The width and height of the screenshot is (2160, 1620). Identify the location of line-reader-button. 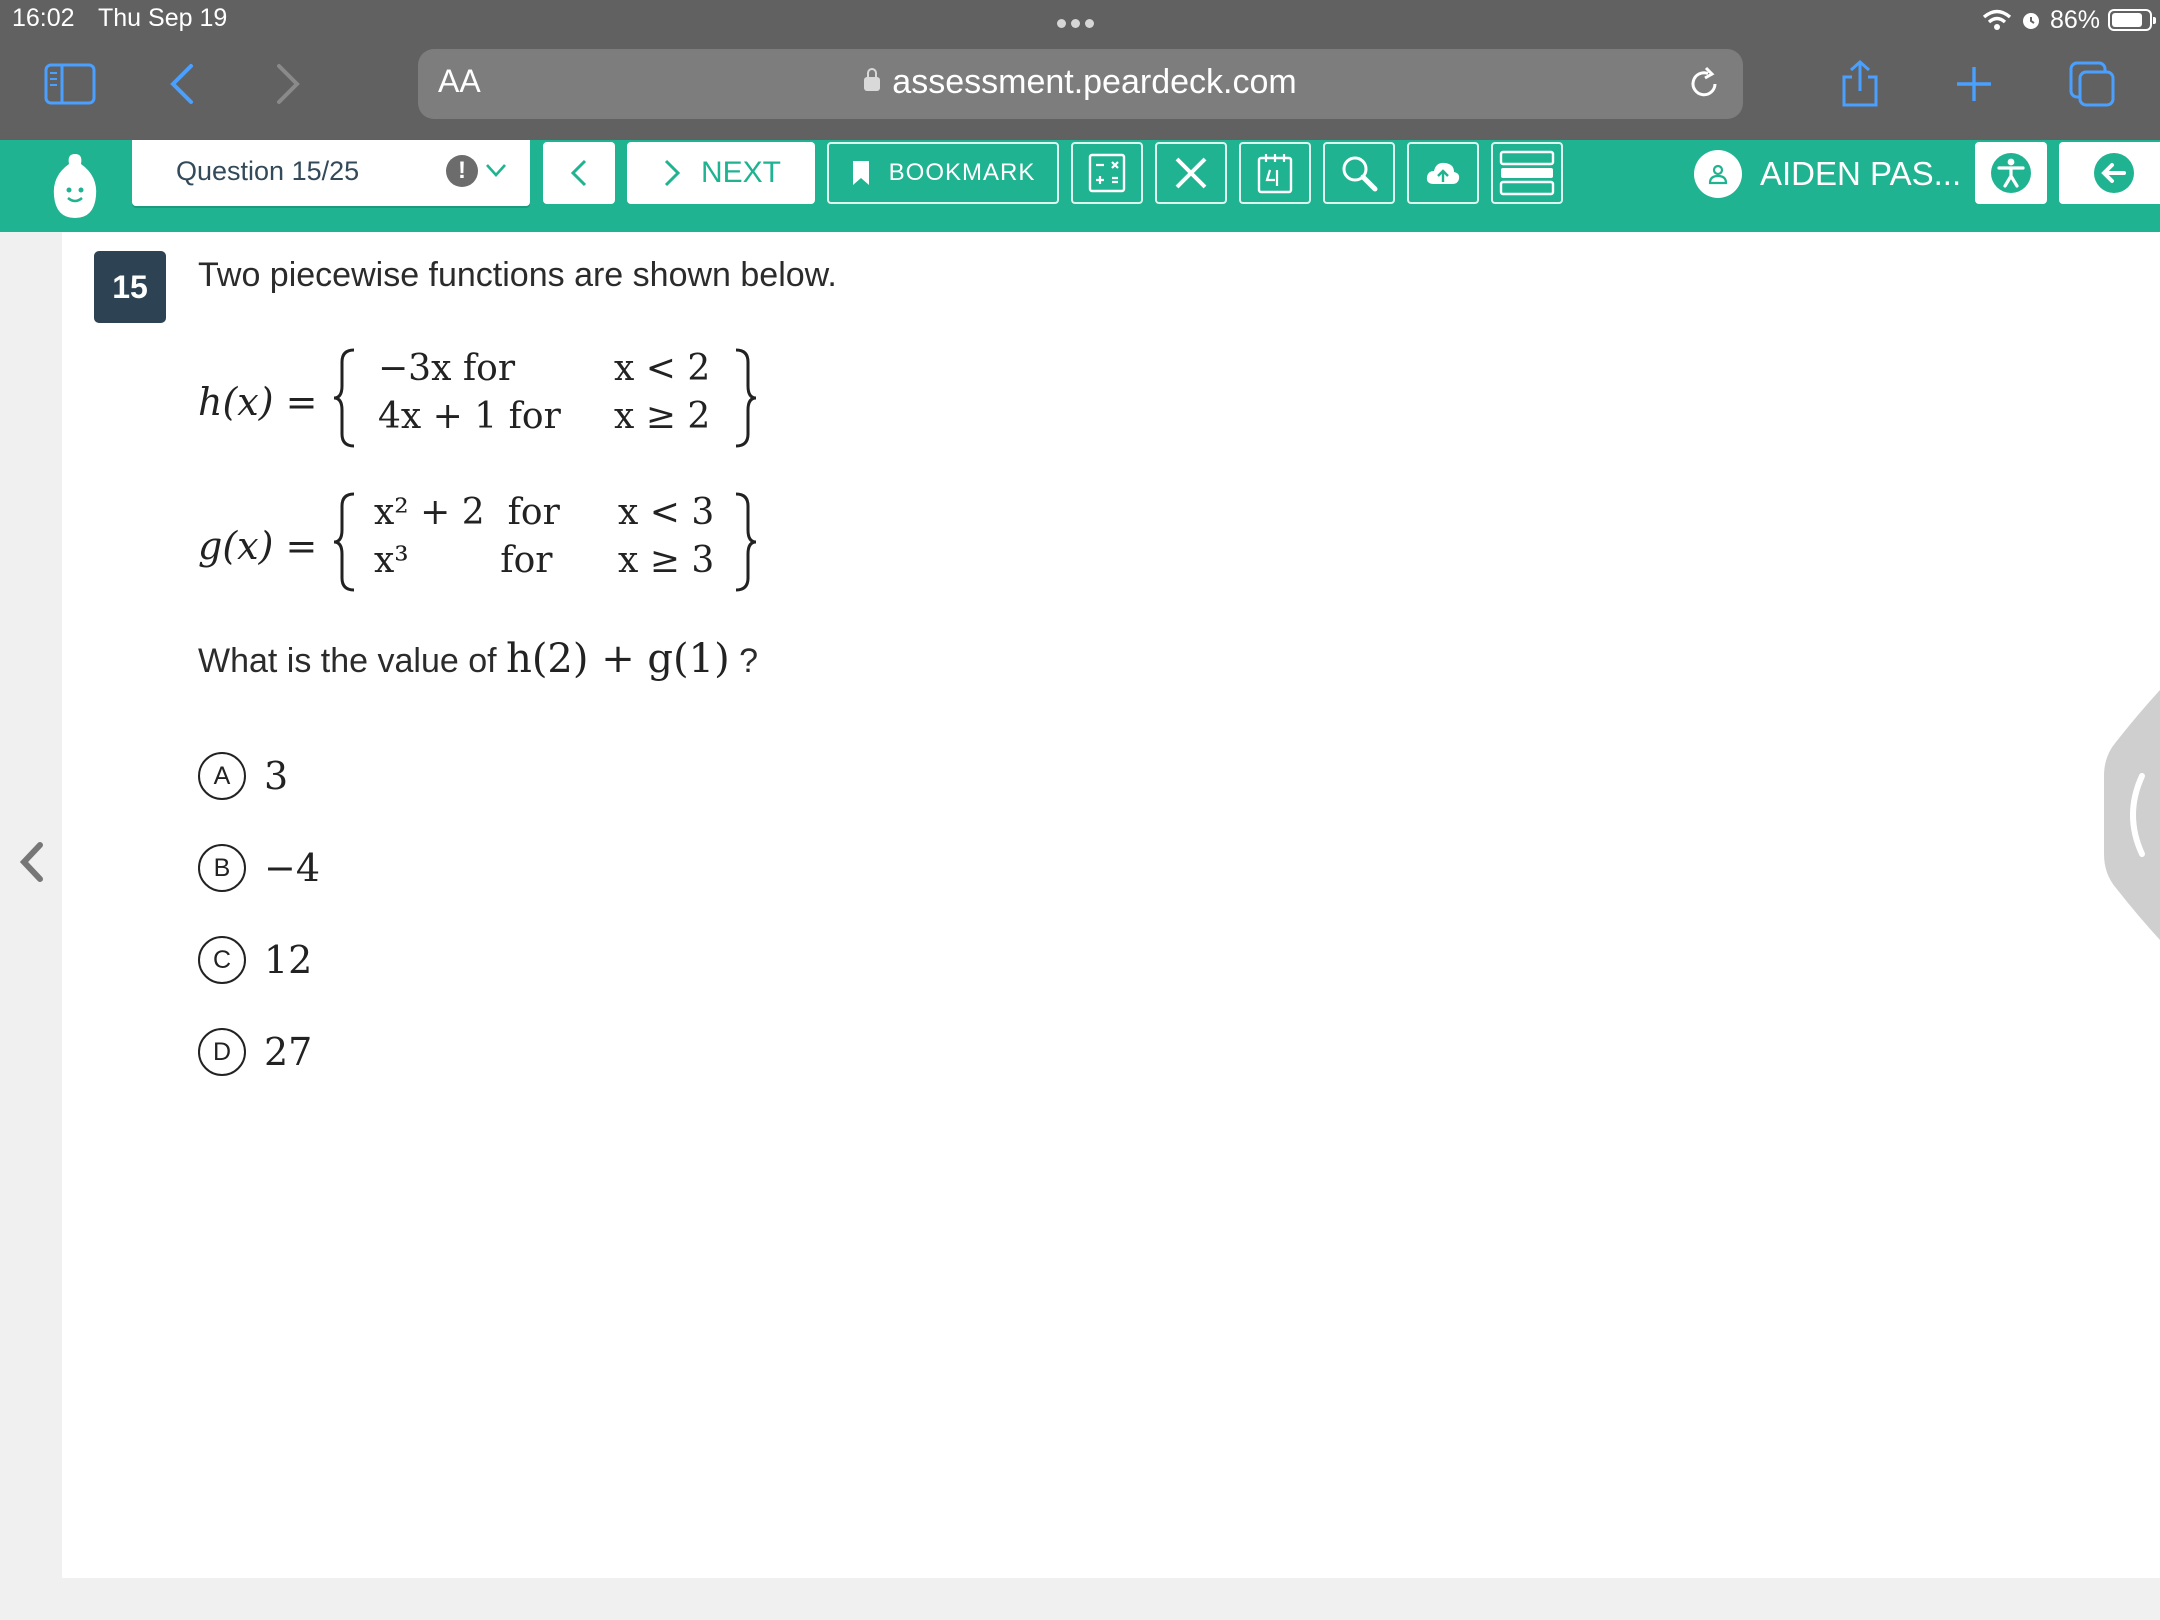
(1527, 173).